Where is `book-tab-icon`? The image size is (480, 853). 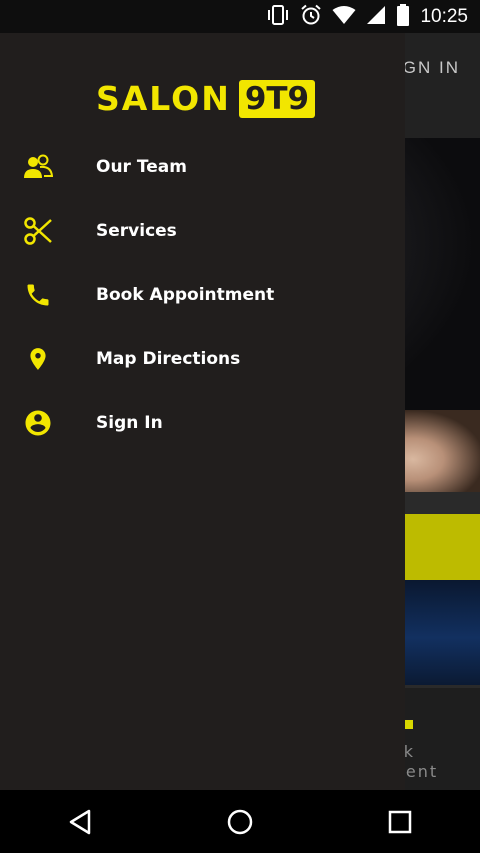
book-tab-icon is located at coordinates (408, 724).